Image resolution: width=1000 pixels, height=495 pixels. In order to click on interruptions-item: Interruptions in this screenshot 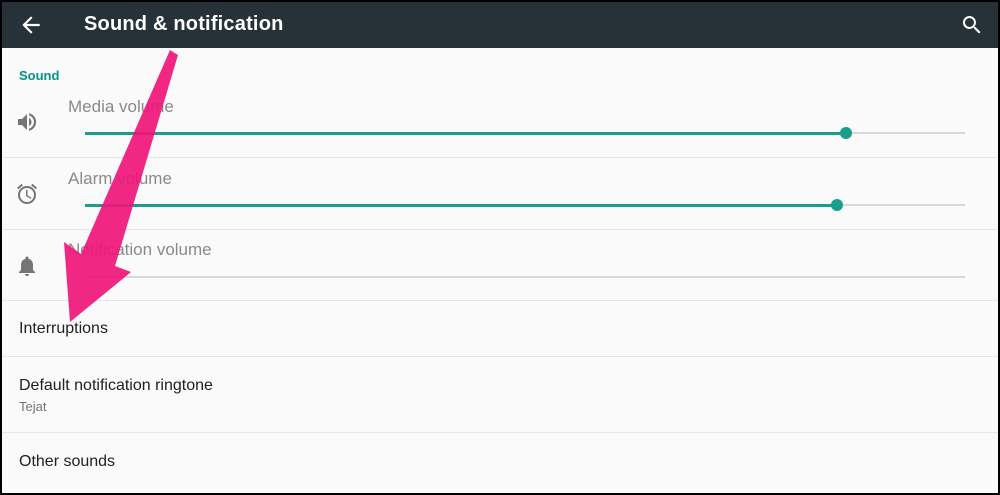, I will do `click(500, 328)`.